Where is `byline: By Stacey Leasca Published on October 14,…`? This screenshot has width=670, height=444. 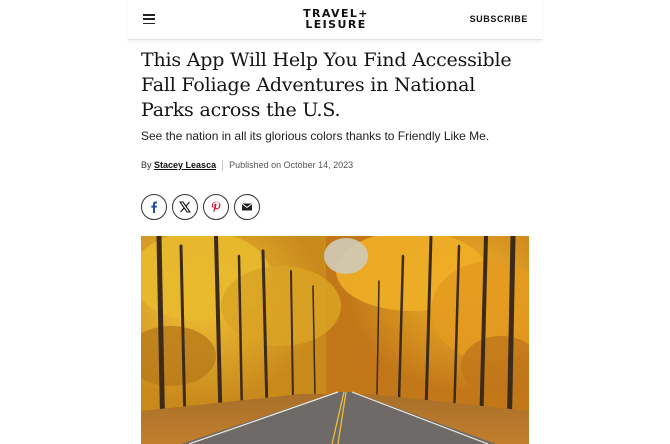 byline: By Stacey Leasca Published on October 14,… is located at coordinates (247, 166).